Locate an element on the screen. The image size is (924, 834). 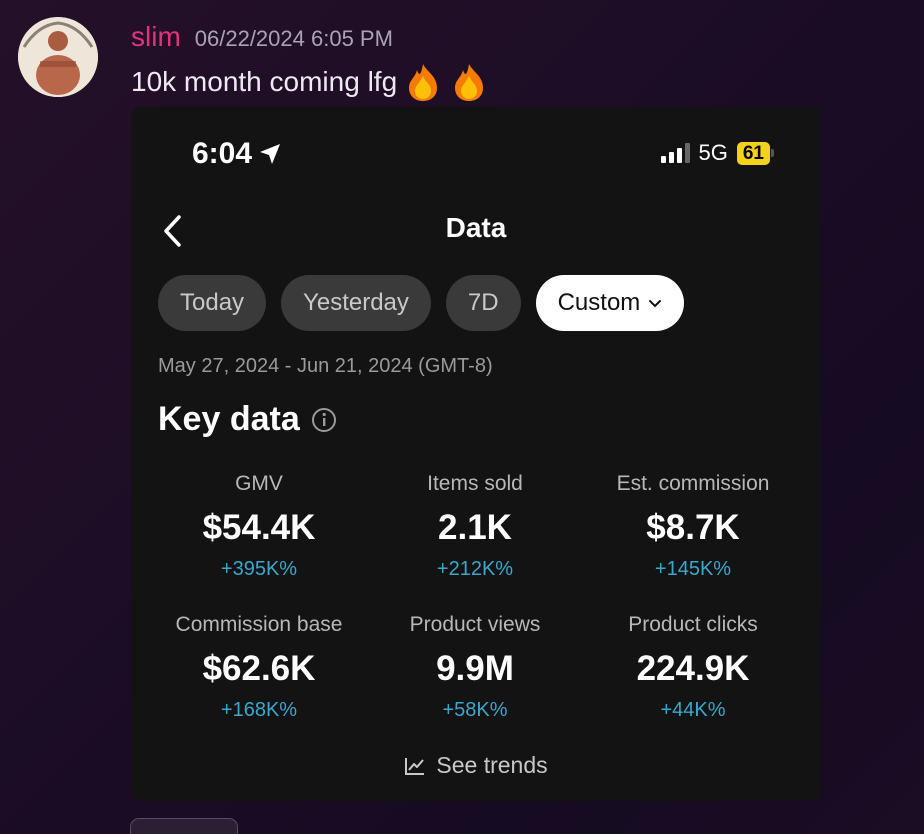
metric-value: $8.7K is located at coordinates (693, 527).